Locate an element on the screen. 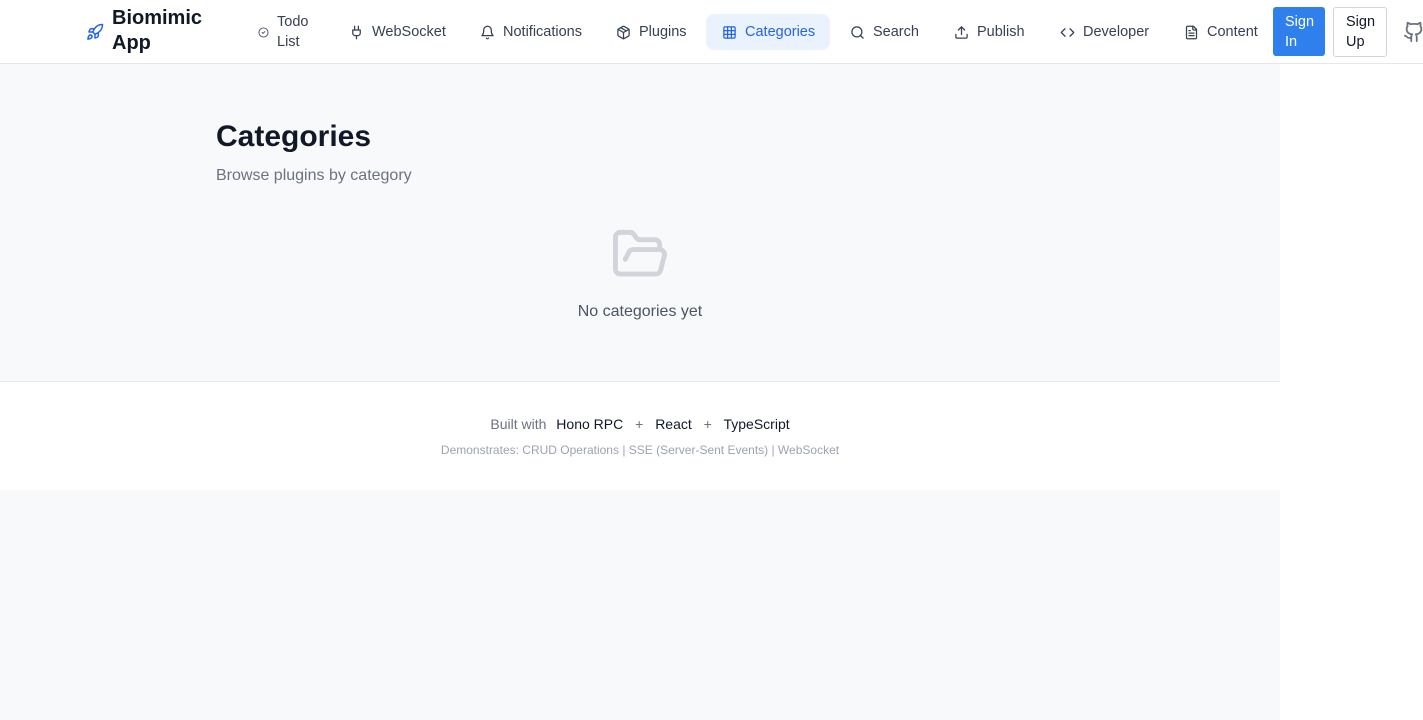 Image resolution: width=1423 pixels, height=720 pixels. brand: Biomimic App is located at coordinates (149, 31).